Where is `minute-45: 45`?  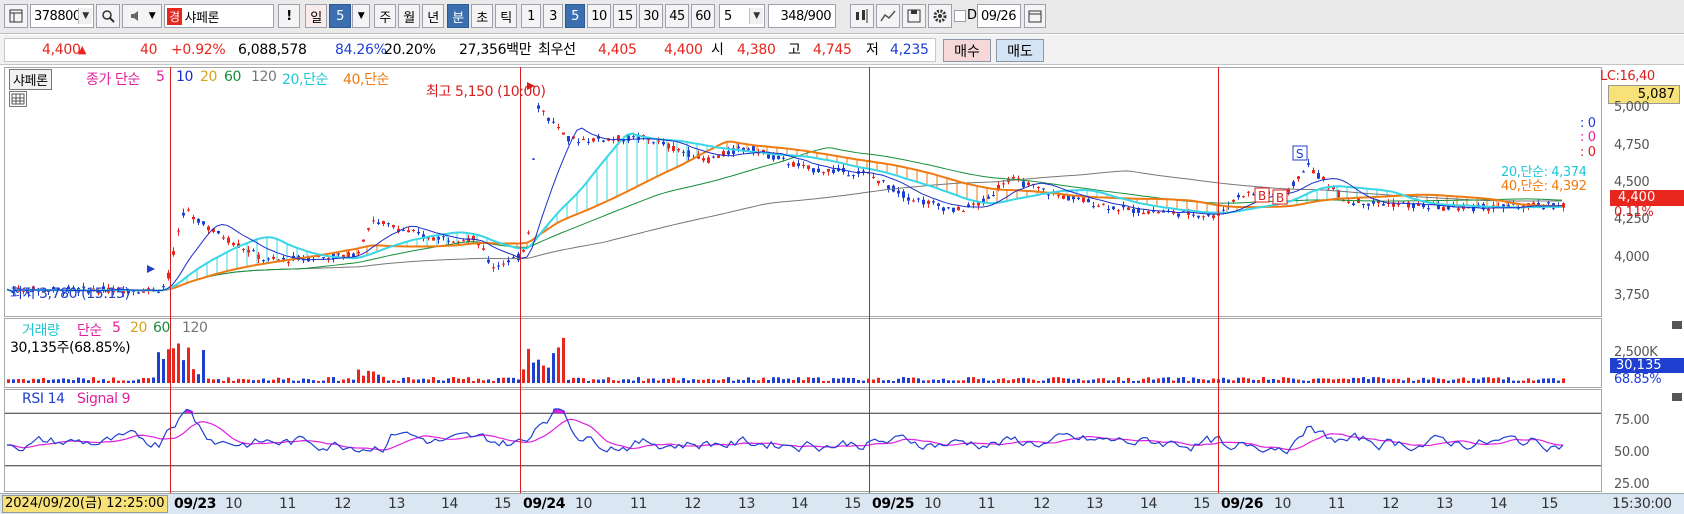 minute-45: 45 is located at coordinates (677, 16).